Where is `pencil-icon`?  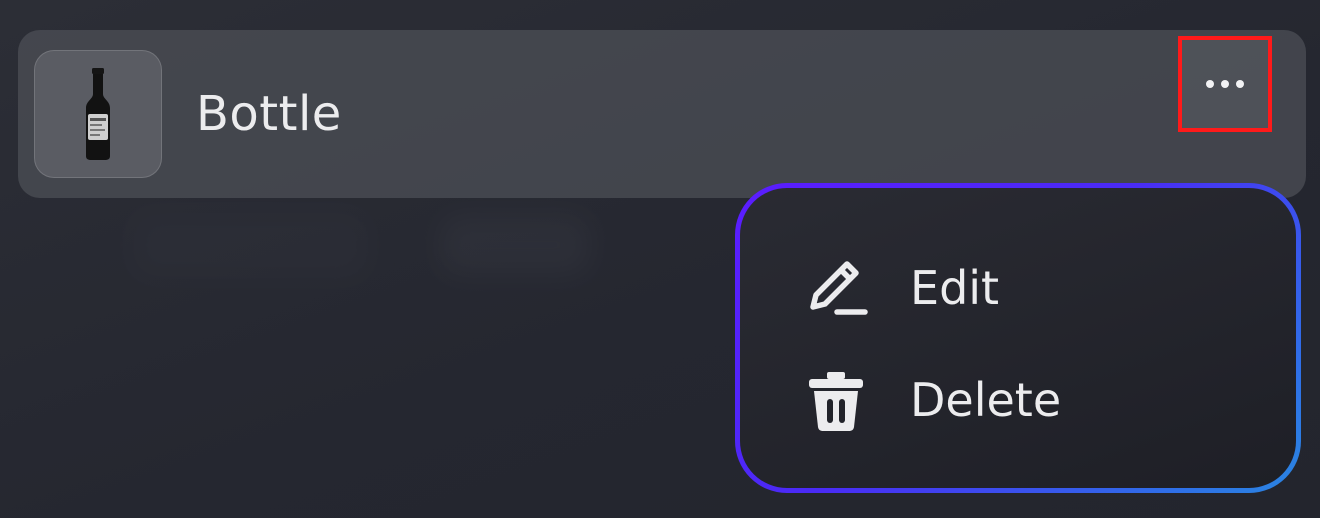
pencil-icon is located at coordinates (836, 288).